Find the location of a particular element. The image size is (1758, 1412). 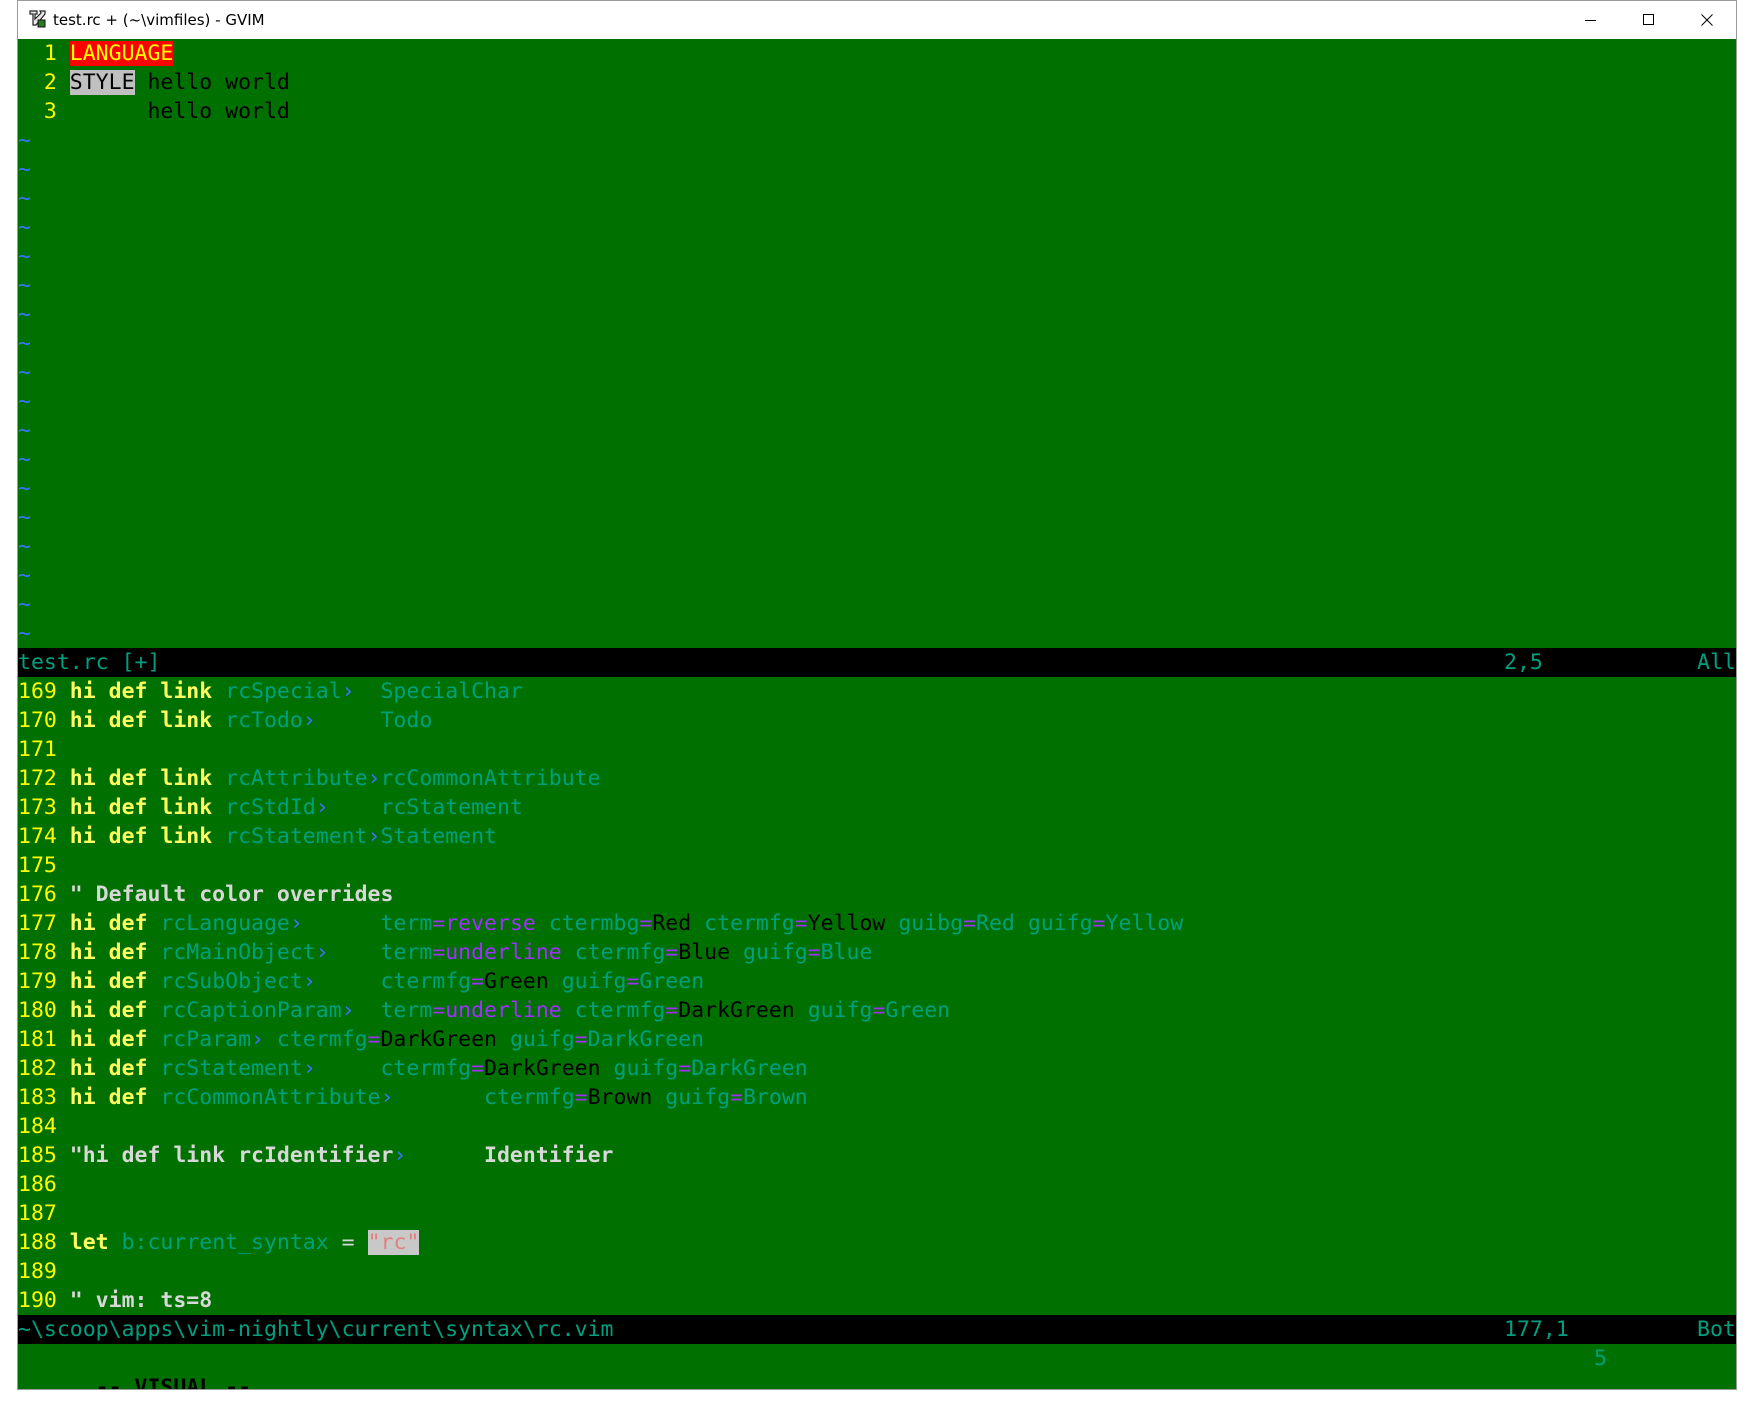

pending-count: 5 is located at coordinates (1600, 1358).